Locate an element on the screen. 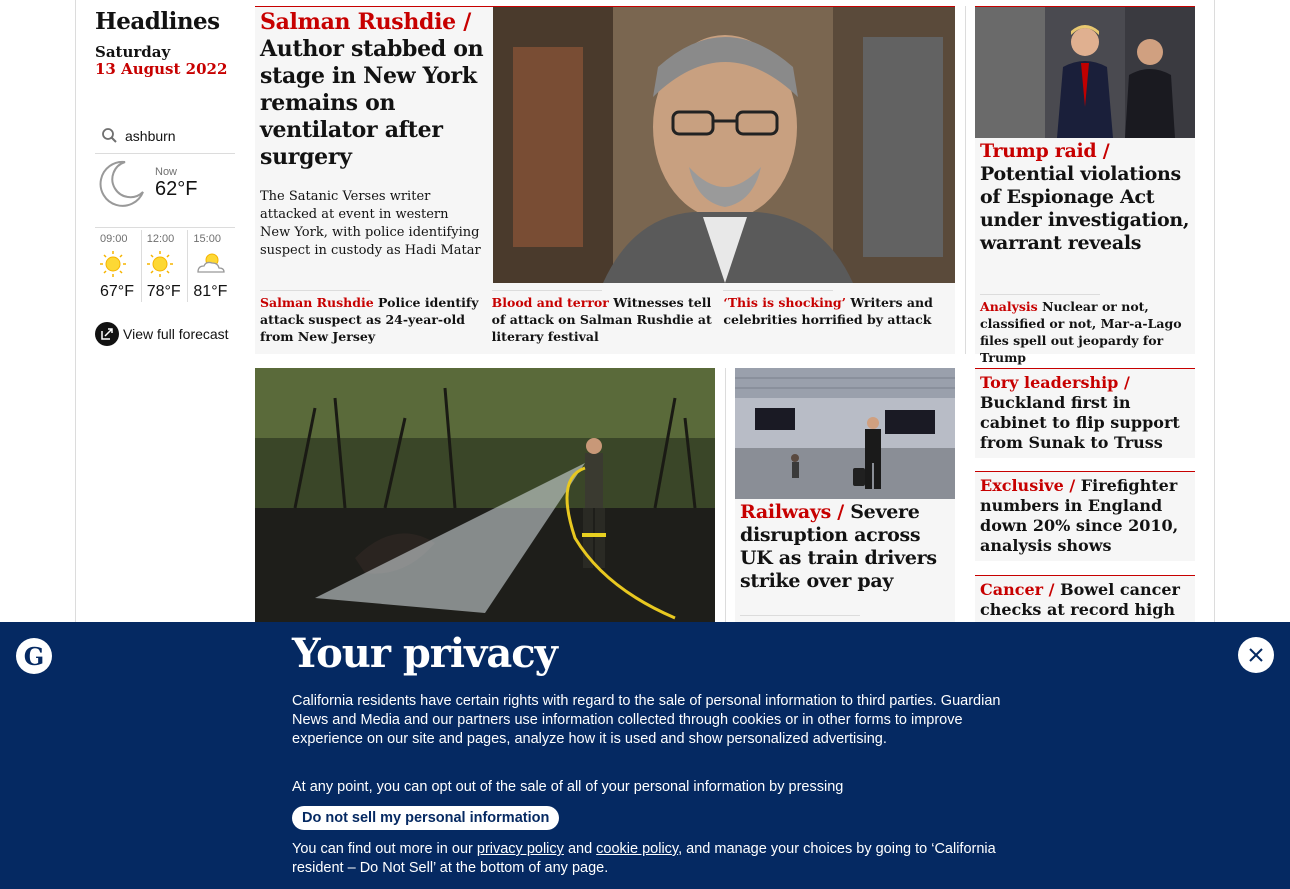 This screenshot has width=1290, height=889. divider is located at coordinates (800, 615).